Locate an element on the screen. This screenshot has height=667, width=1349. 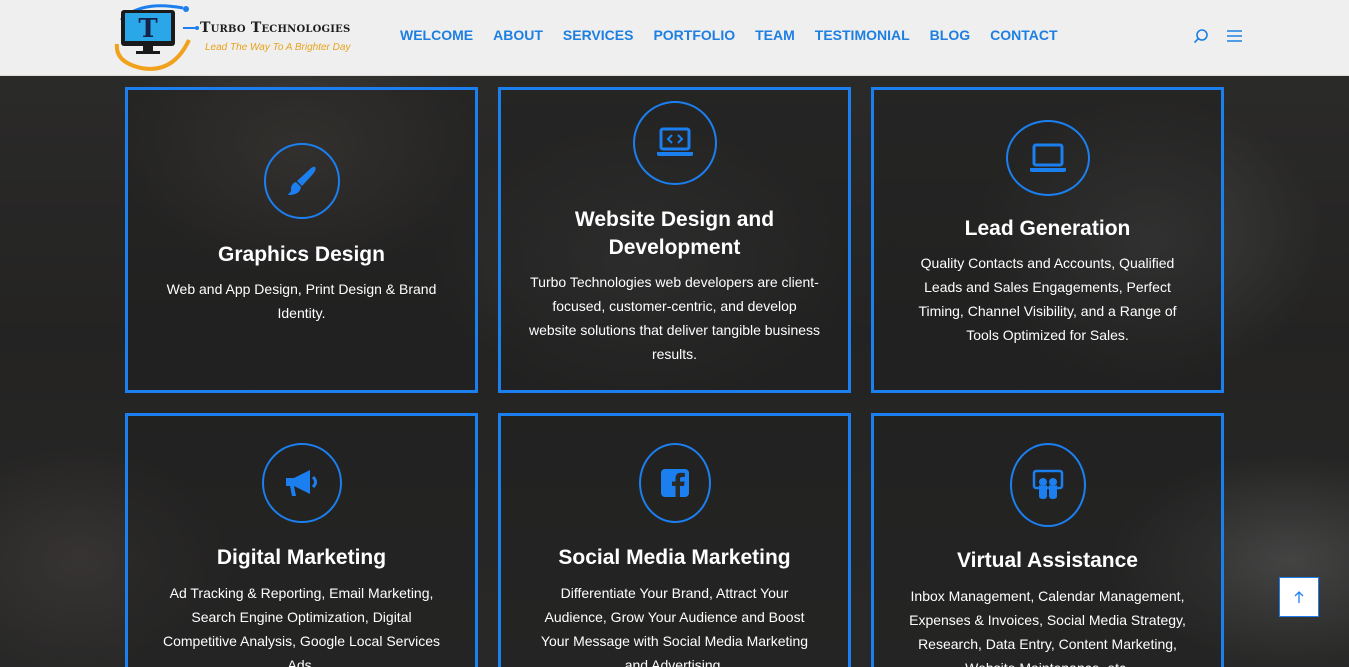
laptop-icon is located at coordinates (1047, 157).